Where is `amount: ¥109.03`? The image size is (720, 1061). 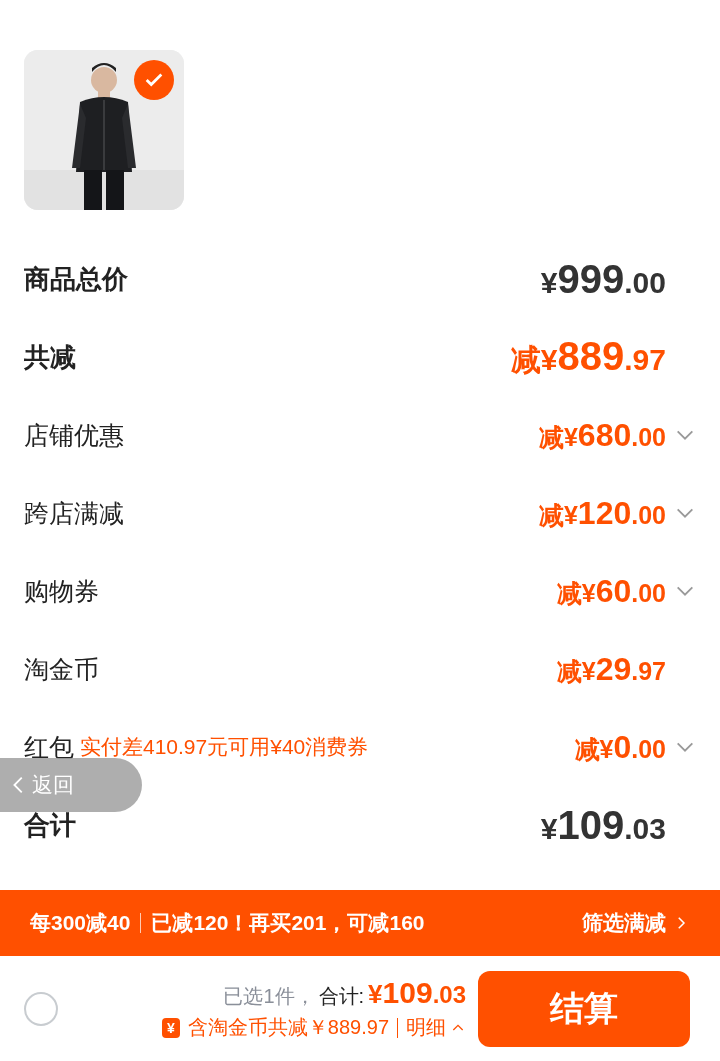 amount: ¥109.03 is located at coordinates (603, 825).